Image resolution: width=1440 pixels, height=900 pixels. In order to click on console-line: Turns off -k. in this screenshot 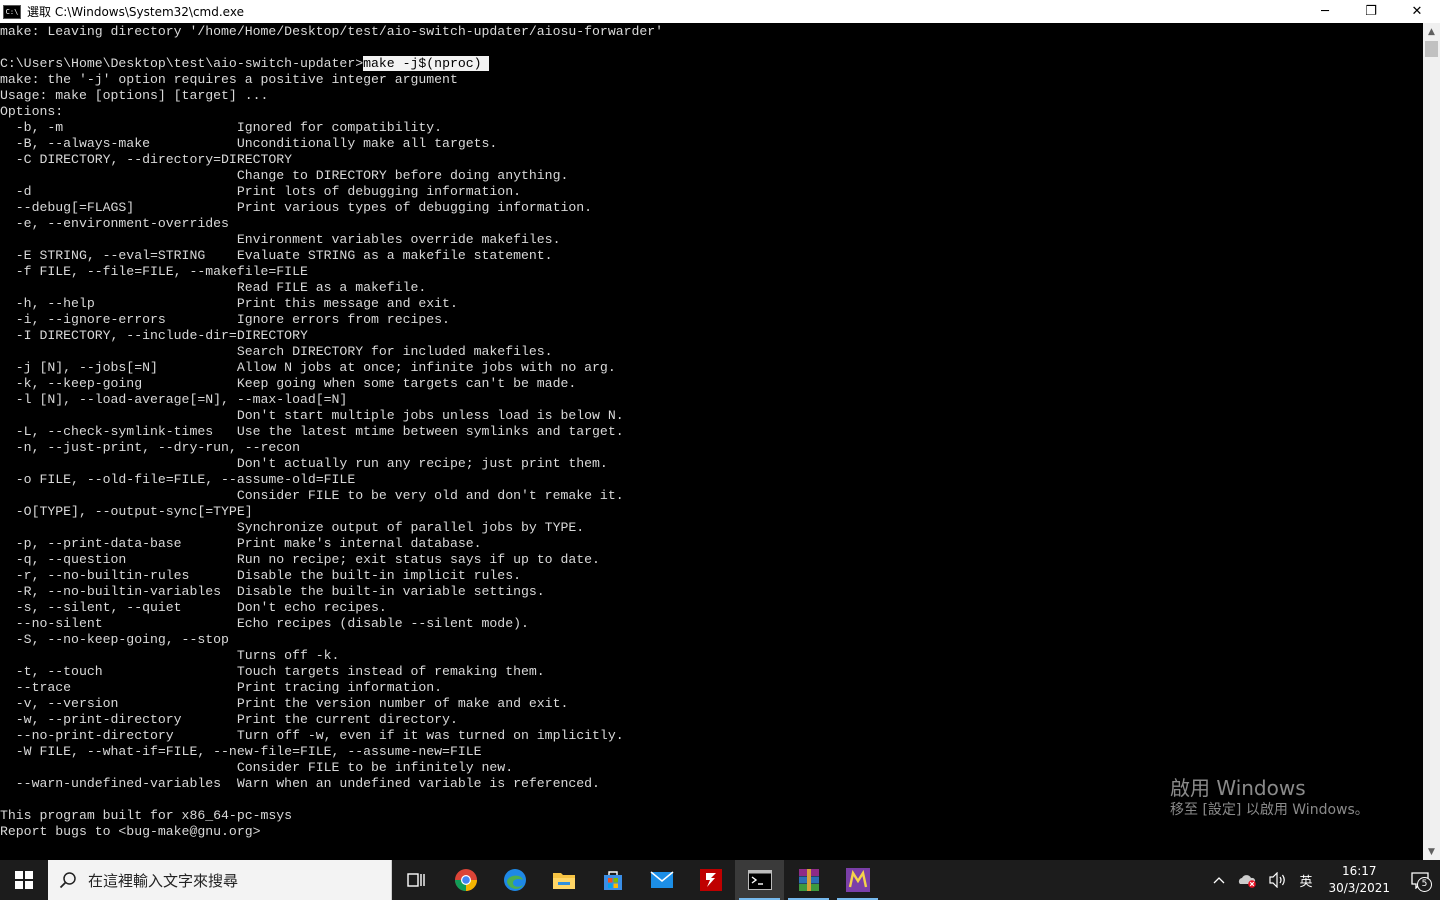, I will do `click(170, 655)`.